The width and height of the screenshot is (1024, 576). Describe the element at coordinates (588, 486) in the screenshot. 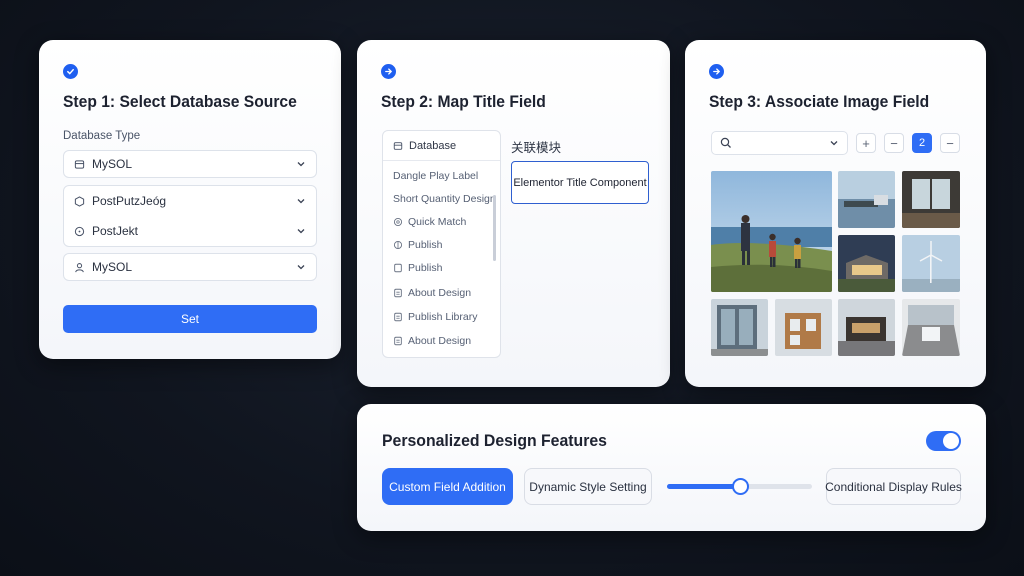

I see `dynamic-style-setting-button: Dynamic Style Setting` at that location.